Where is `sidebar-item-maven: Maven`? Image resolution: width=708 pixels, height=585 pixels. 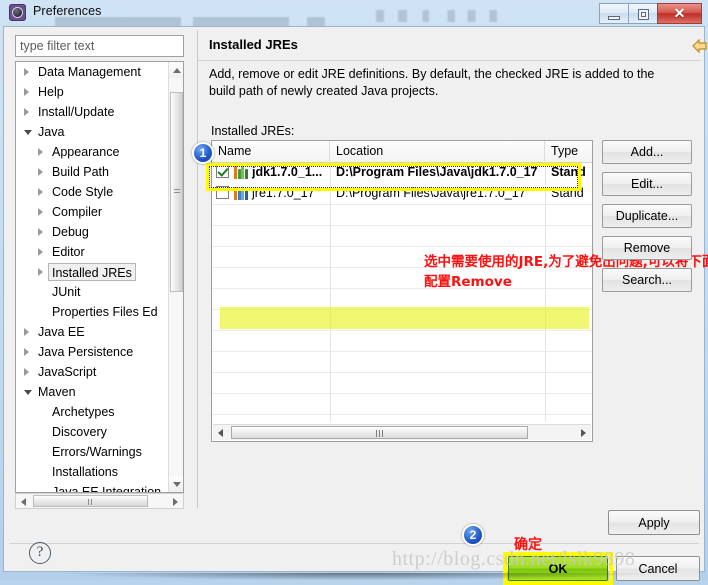 sidebar-item-maven: Maven is located at coordinates (93, 392).